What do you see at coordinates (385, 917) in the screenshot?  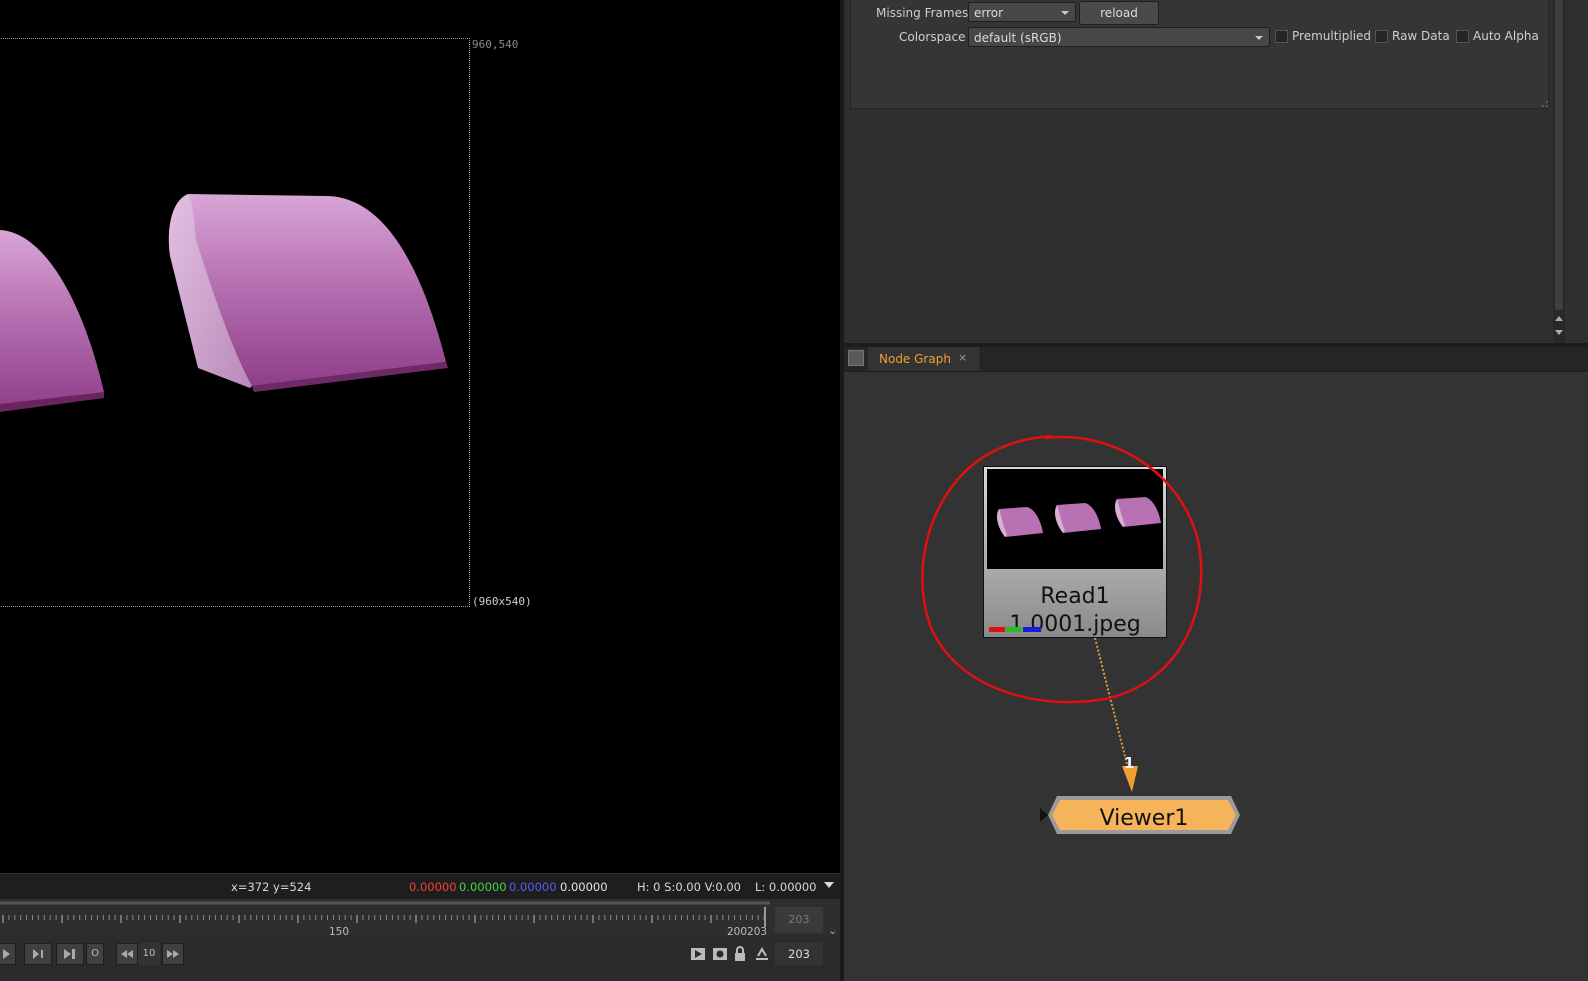 I see `timeline-ruler` at bounding box center [385, 917].